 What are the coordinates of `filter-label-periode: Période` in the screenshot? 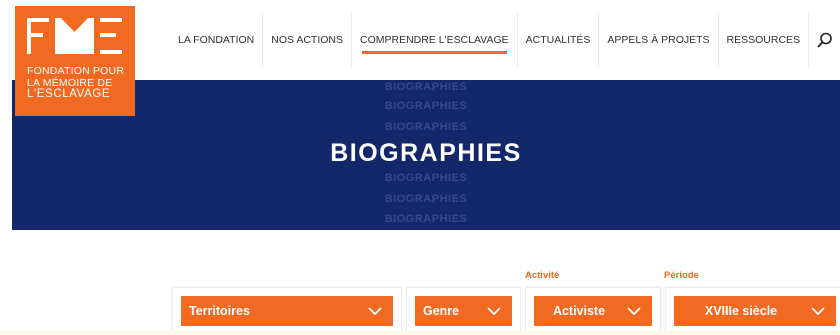 It's located at (681, 275).